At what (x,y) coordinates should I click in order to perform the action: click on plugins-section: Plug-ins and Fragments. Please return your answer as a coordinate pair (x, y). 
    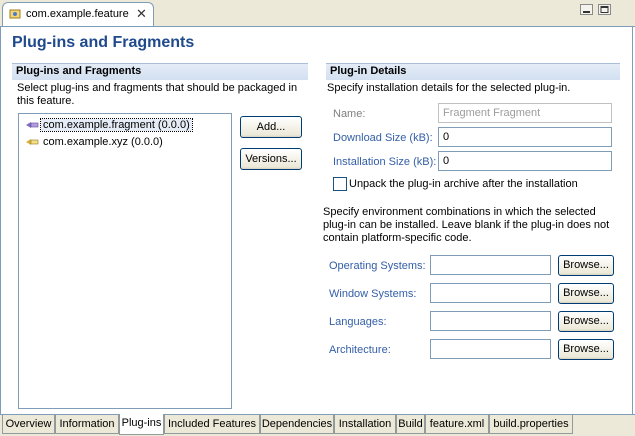
    Looking at the image, I should click on (160, 71).